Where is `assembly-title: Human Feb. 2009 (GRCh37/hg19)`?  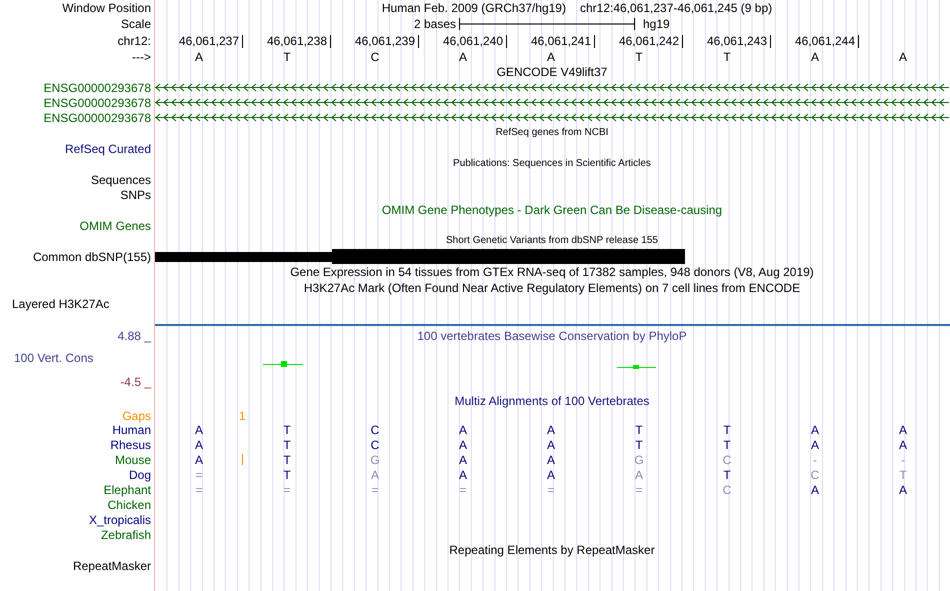
assembly-title: Human Feb. 2009 (GRCh37/hg19) is located at coordinates (474, 8).